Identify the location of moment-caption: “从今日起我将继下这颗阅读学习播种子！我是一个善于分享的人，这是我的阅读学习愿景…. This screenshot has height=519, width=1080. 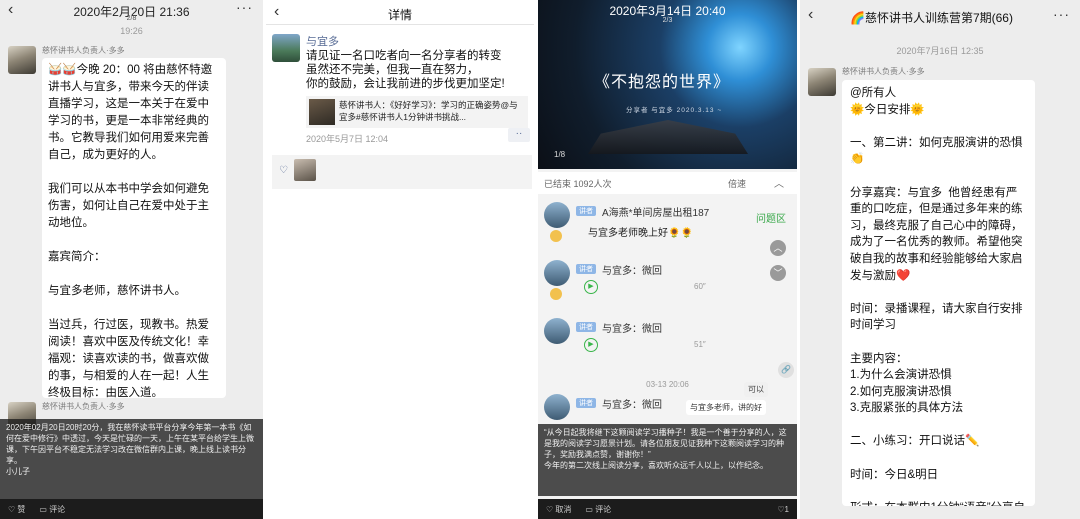
(667, 460).